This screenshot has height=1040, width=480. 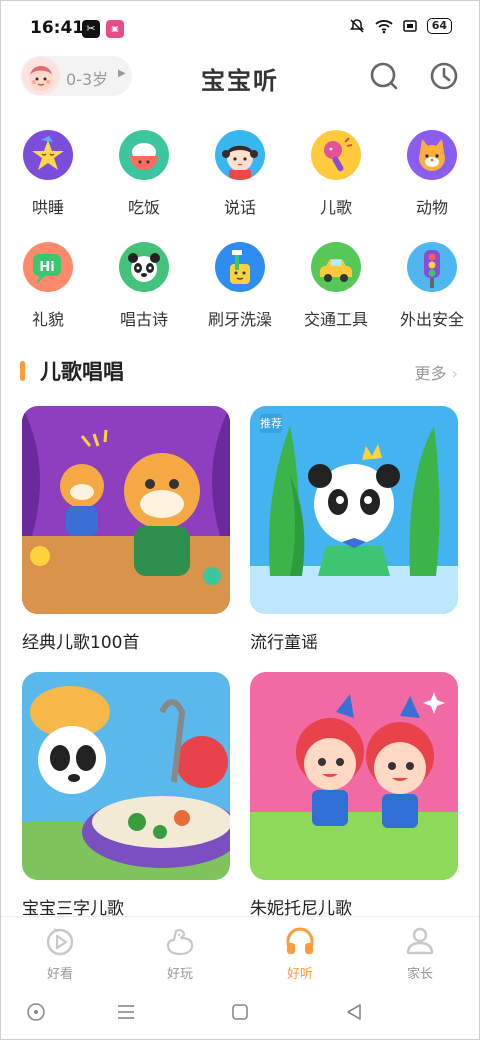 I want to click on more-link: 更多 ›, so click(x=436, y=372).